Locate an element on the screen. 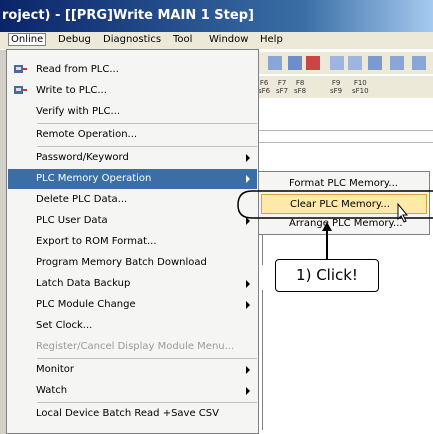  mouse-cursor-icon is located at coordinates (403, 212).